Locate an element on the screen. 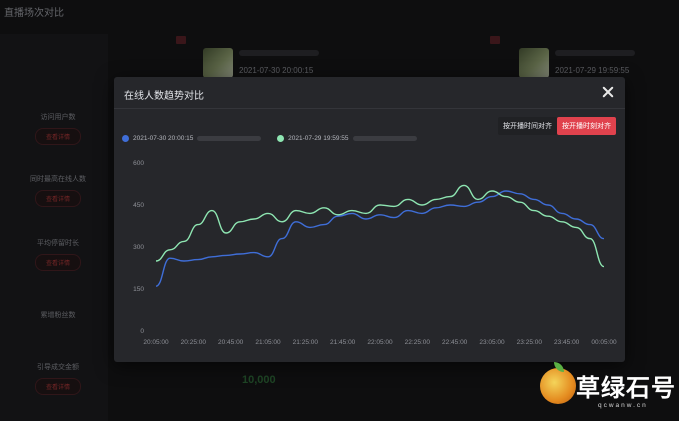 This screenshot has width=679, height=421. watermark-url: qcwanw.cn is located at coordinates (623, 405).